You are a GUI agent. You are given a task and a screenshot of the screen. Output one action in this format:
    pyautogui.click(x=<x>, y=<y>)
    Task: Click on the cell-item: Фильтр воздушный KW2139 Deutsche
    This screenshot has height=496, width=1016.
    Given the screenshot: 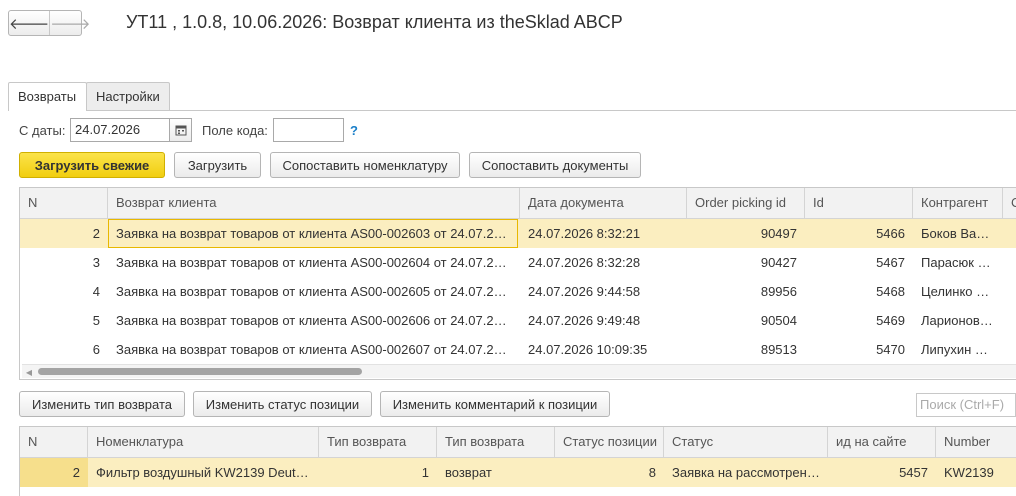 What is the action you would take?
    pyautogui.click(x=207, y=472)
    